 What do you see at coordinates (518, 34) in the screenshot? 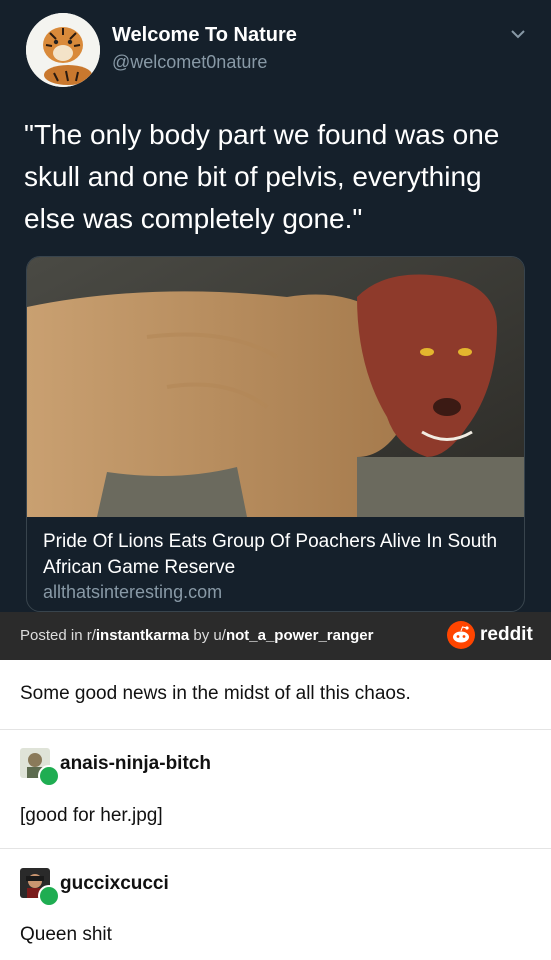
I see `chevron-down-icon` at bounding box center [518, 34].